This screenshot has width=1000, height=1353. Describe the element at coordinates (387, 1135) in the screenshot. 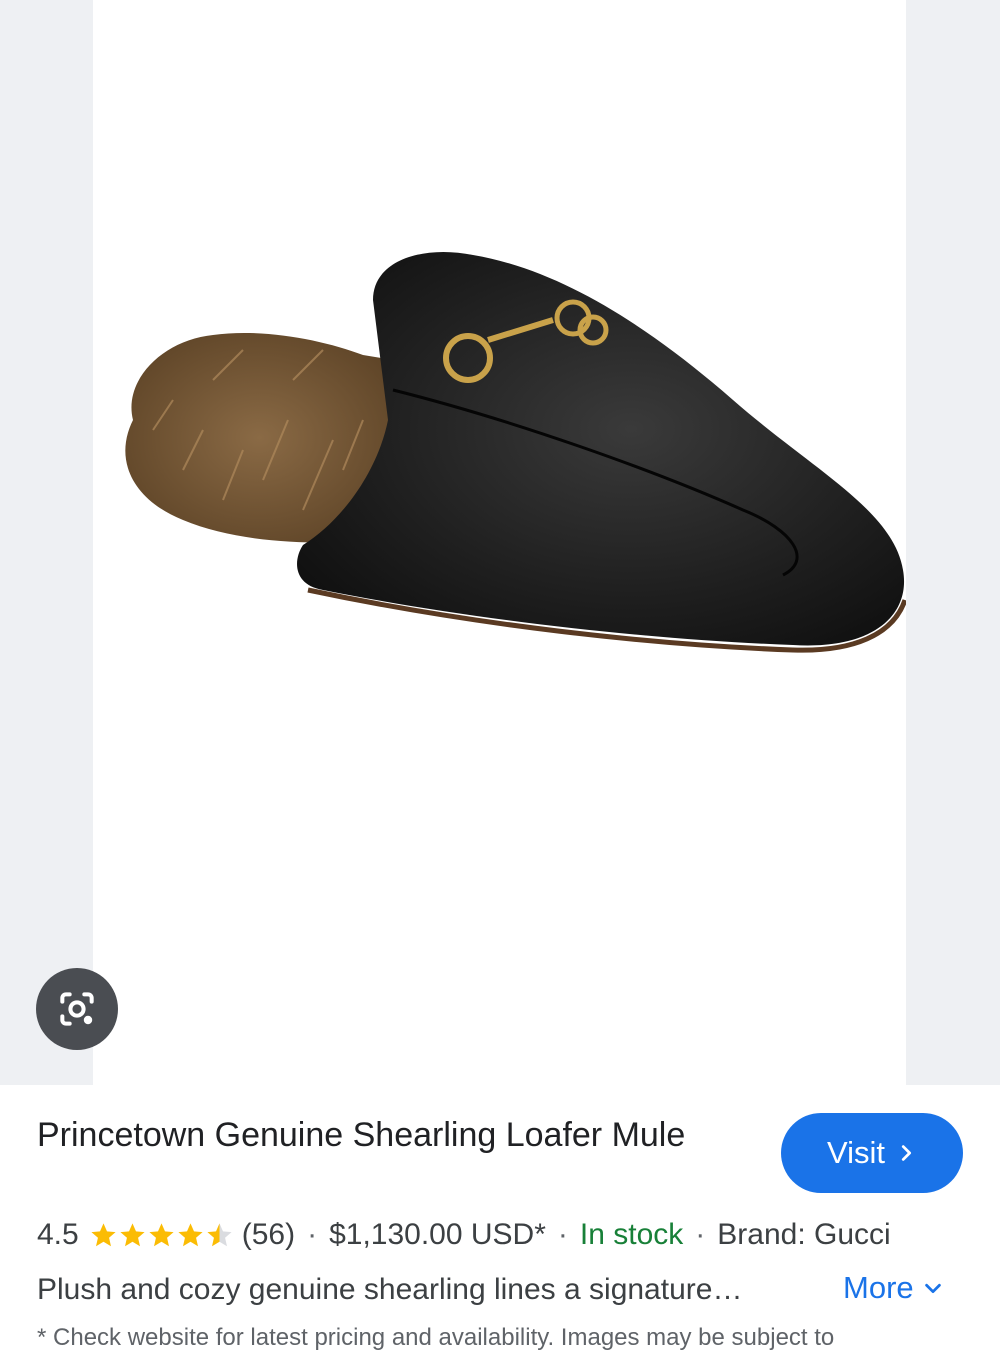

I see `product-title: Princetown Genuine Shearling Loafer Mule` at that location.